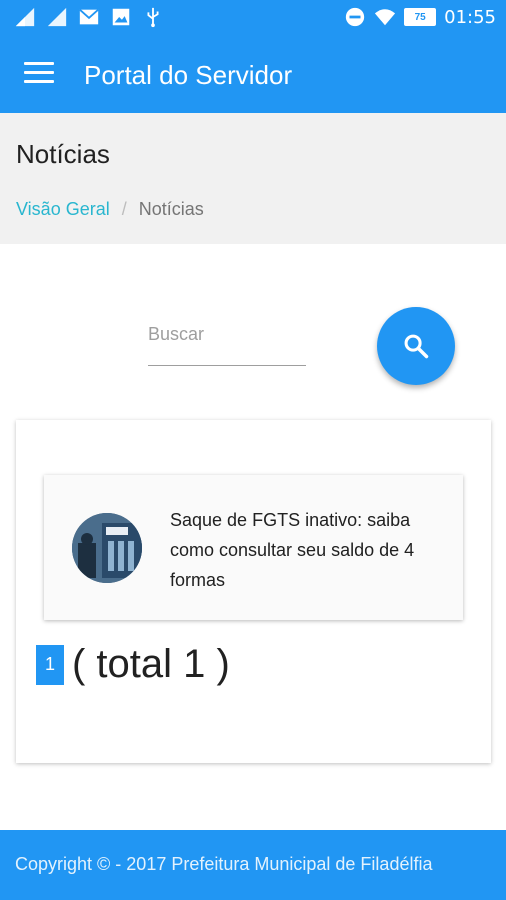  I want to click on search-button, so click(416, 346).